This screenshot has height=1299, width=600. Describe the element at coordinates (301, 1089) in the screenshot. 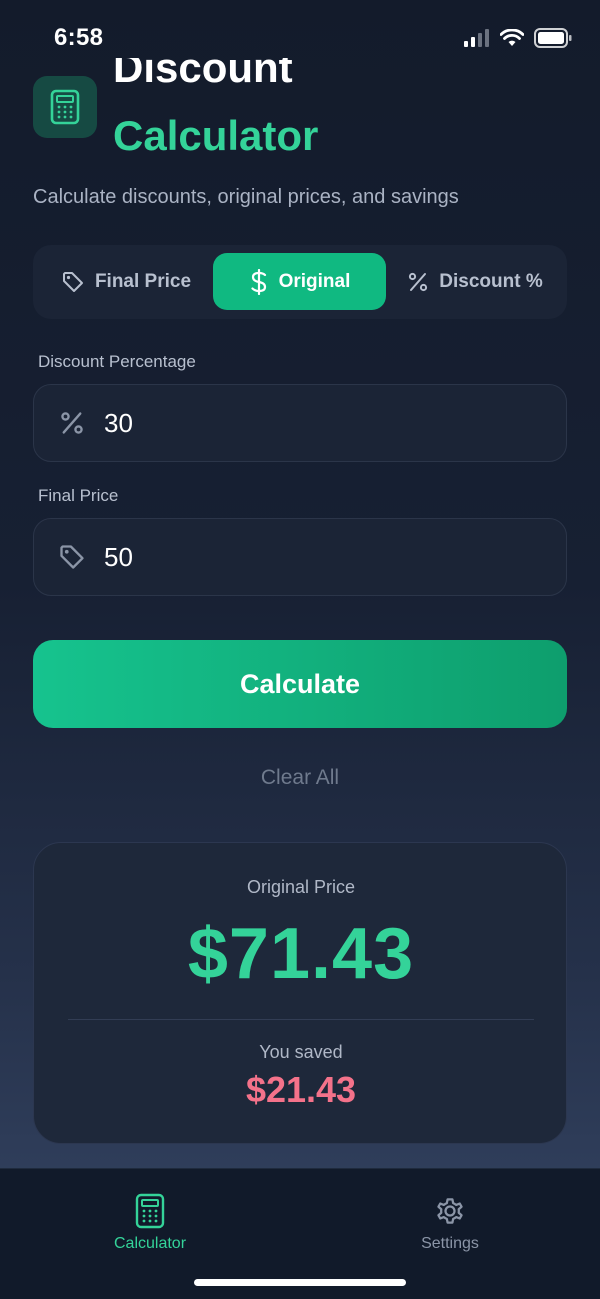

I see `saved-value: $21.43` at that location.